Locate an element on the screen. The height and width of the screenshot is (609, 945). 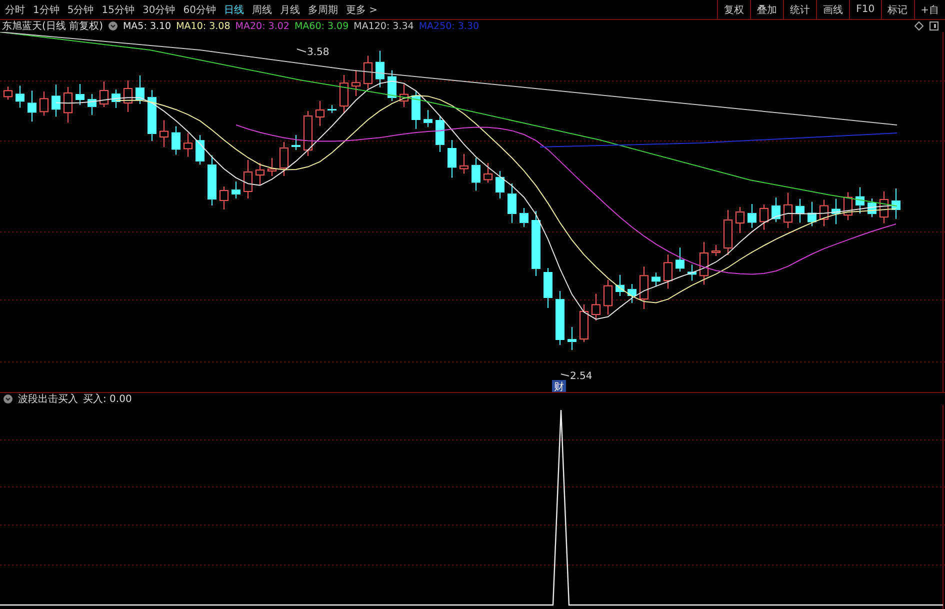
moving-average-value: MA250: 3.30 is located at coordinates (449, 26).